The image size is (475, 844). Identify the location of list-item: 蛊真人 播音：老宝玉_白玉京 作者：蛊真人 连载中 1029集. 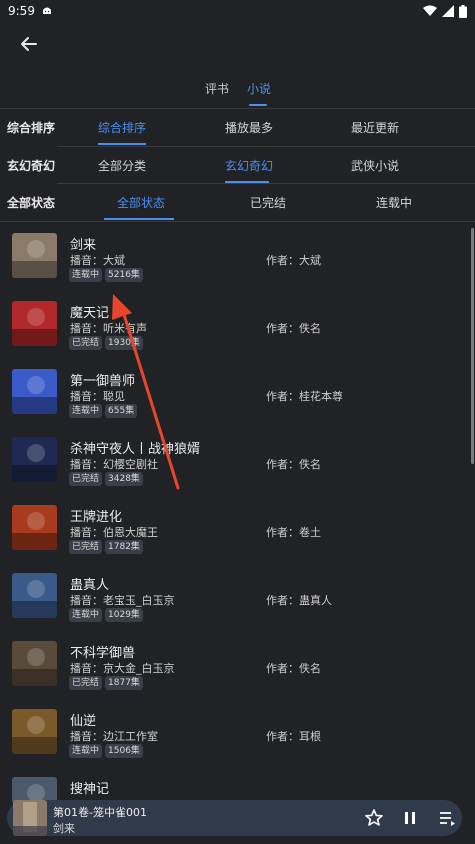
(237, 596).